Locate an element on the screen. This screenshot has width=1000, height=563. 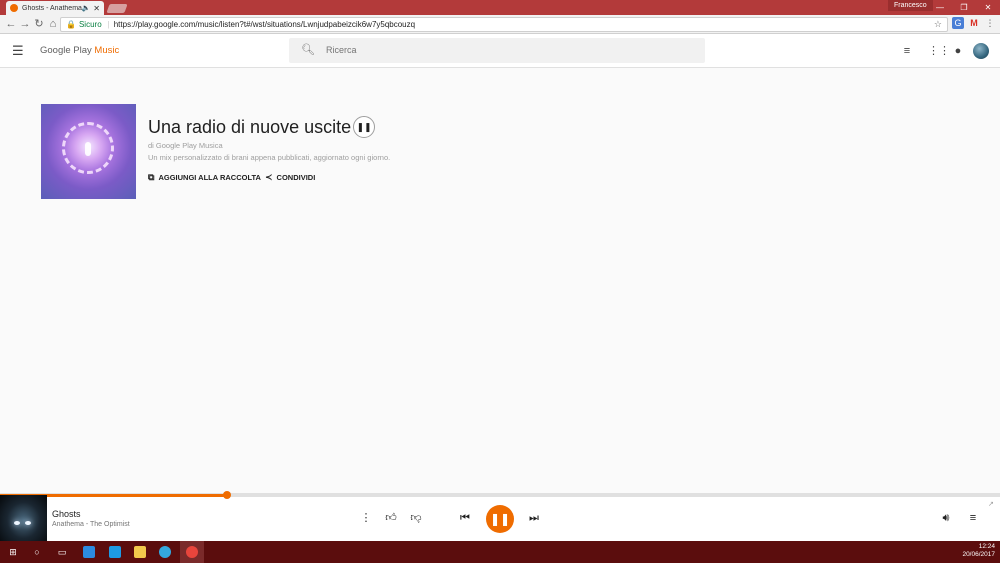
thumbs-up-icon: 👍︎ is located at coordinates (391, 518).